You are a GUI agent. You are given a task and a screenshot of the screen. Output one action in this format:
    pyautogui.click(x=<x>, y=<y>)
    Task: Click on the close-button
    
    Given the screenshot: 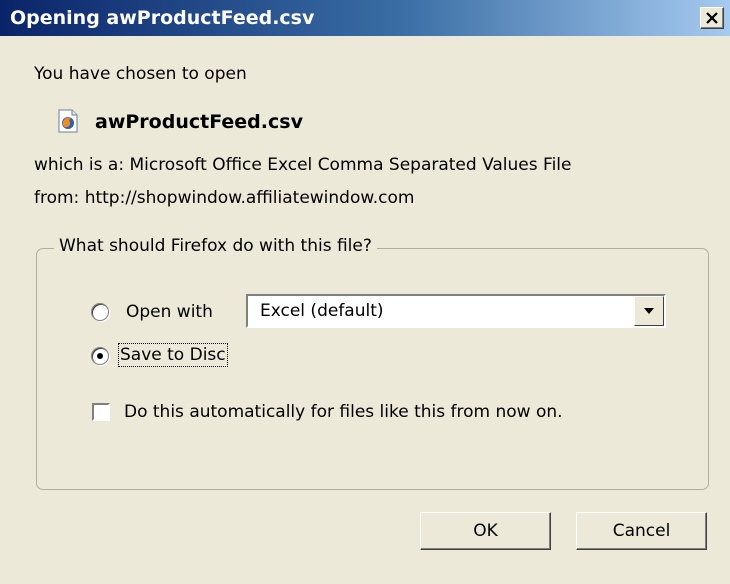 What is the action you would take?
    pyautogui.click(x=712, y=18)
    